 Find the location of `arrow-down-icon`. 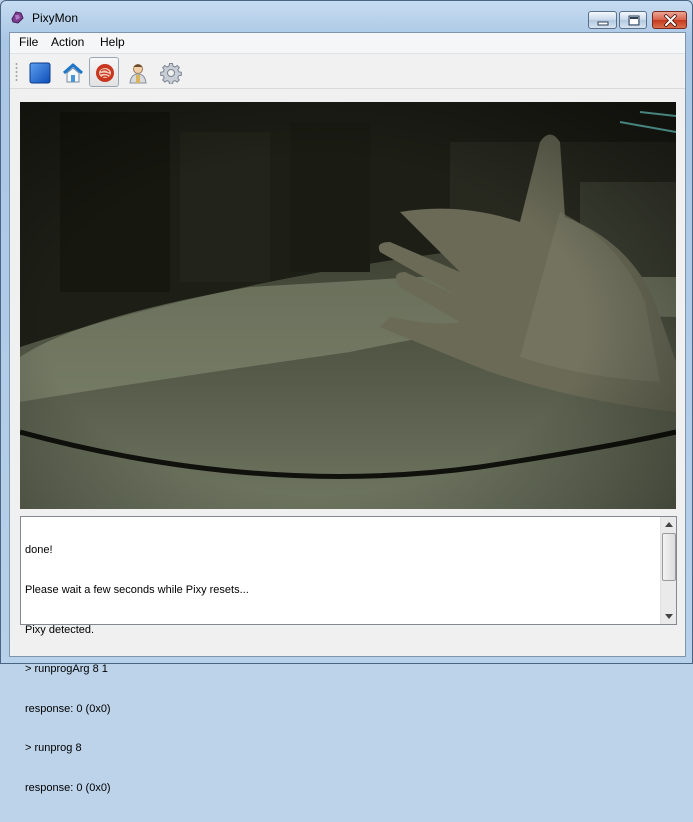

arrow-down-icon is located at coordinates (669, 616).